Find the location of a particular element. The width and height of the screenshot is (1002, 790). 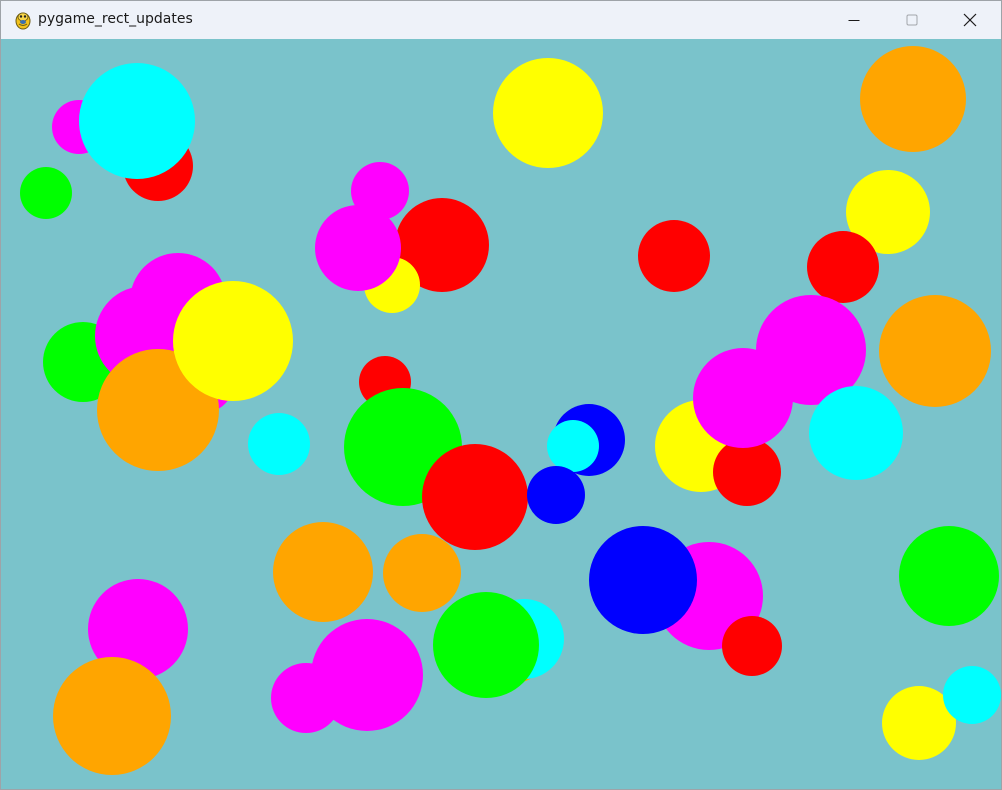

window-title: pygame_rect_updates is located at coordinates (115, 19).